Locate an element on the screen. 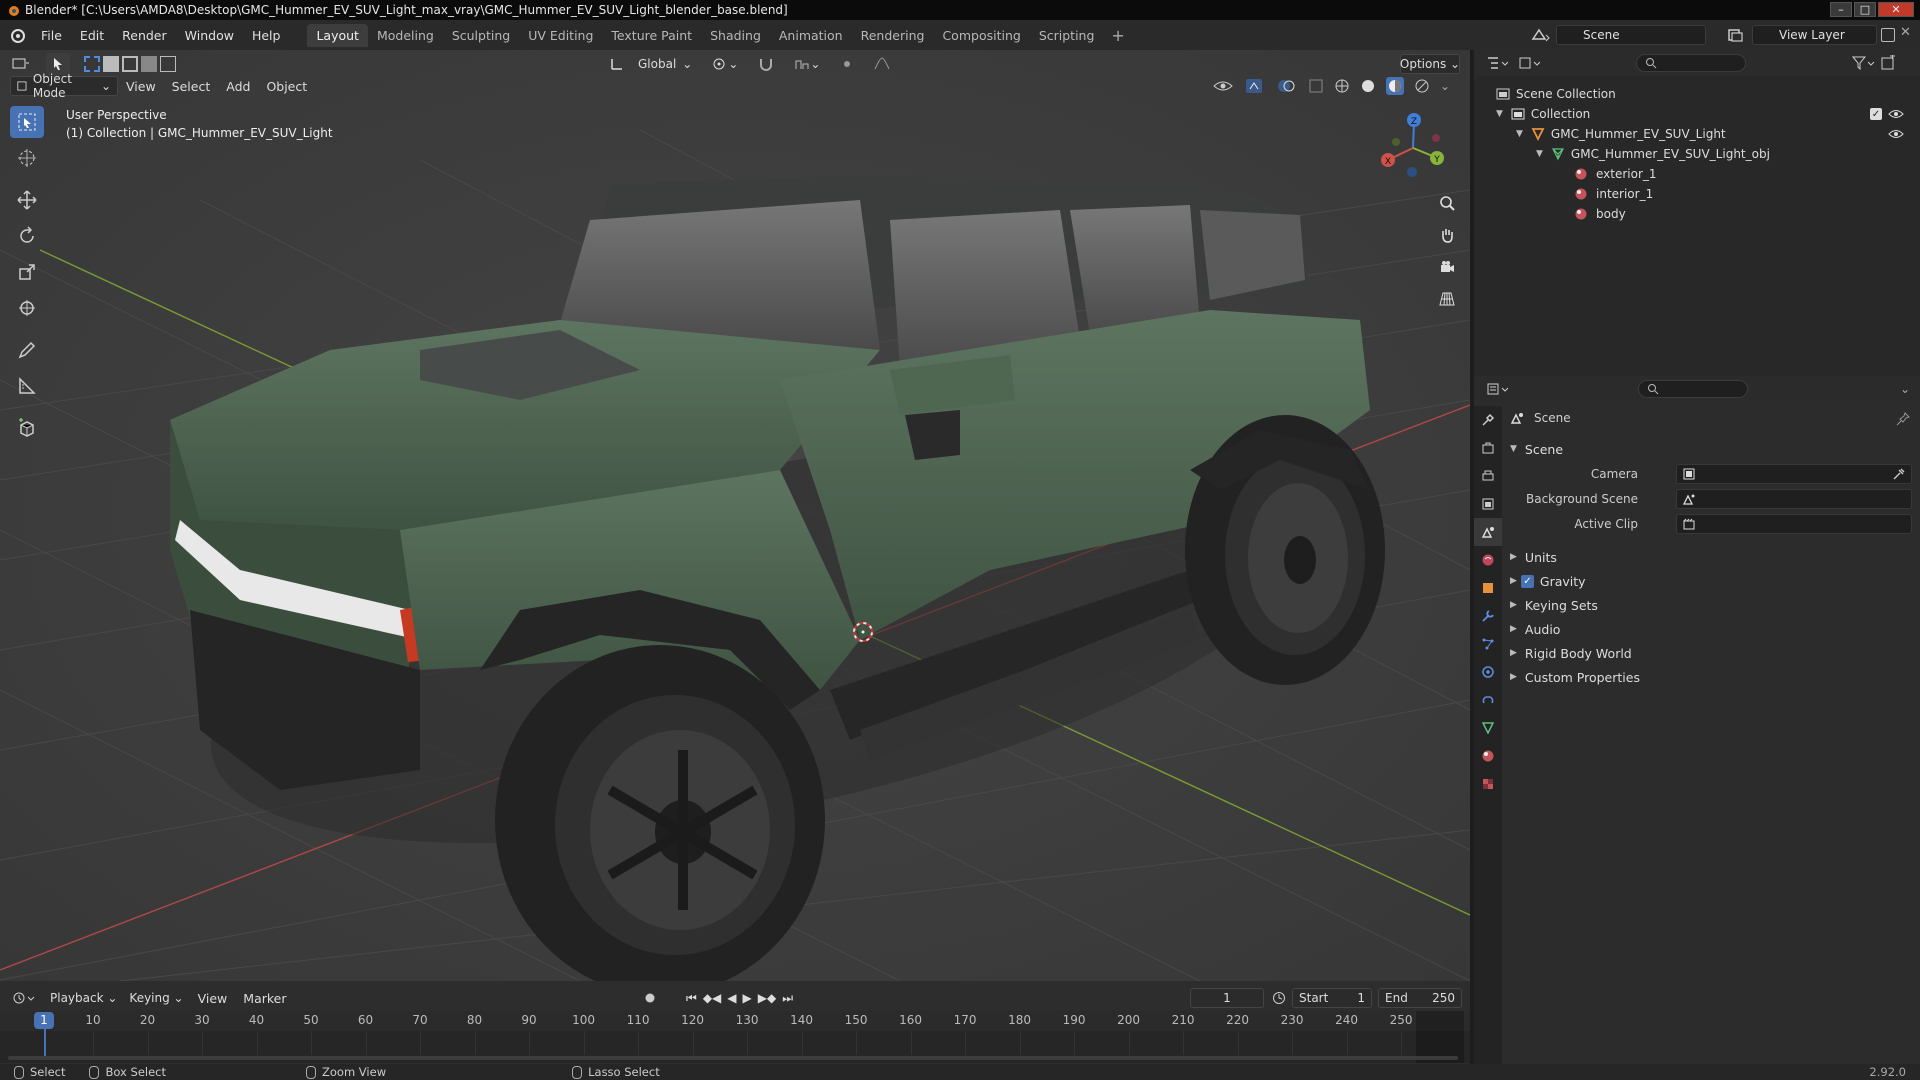 Image resolution: width=1920 pixels, height=1080 pixels. options-dropdown: Options ⌄ is located at coordinates (1430, 64).